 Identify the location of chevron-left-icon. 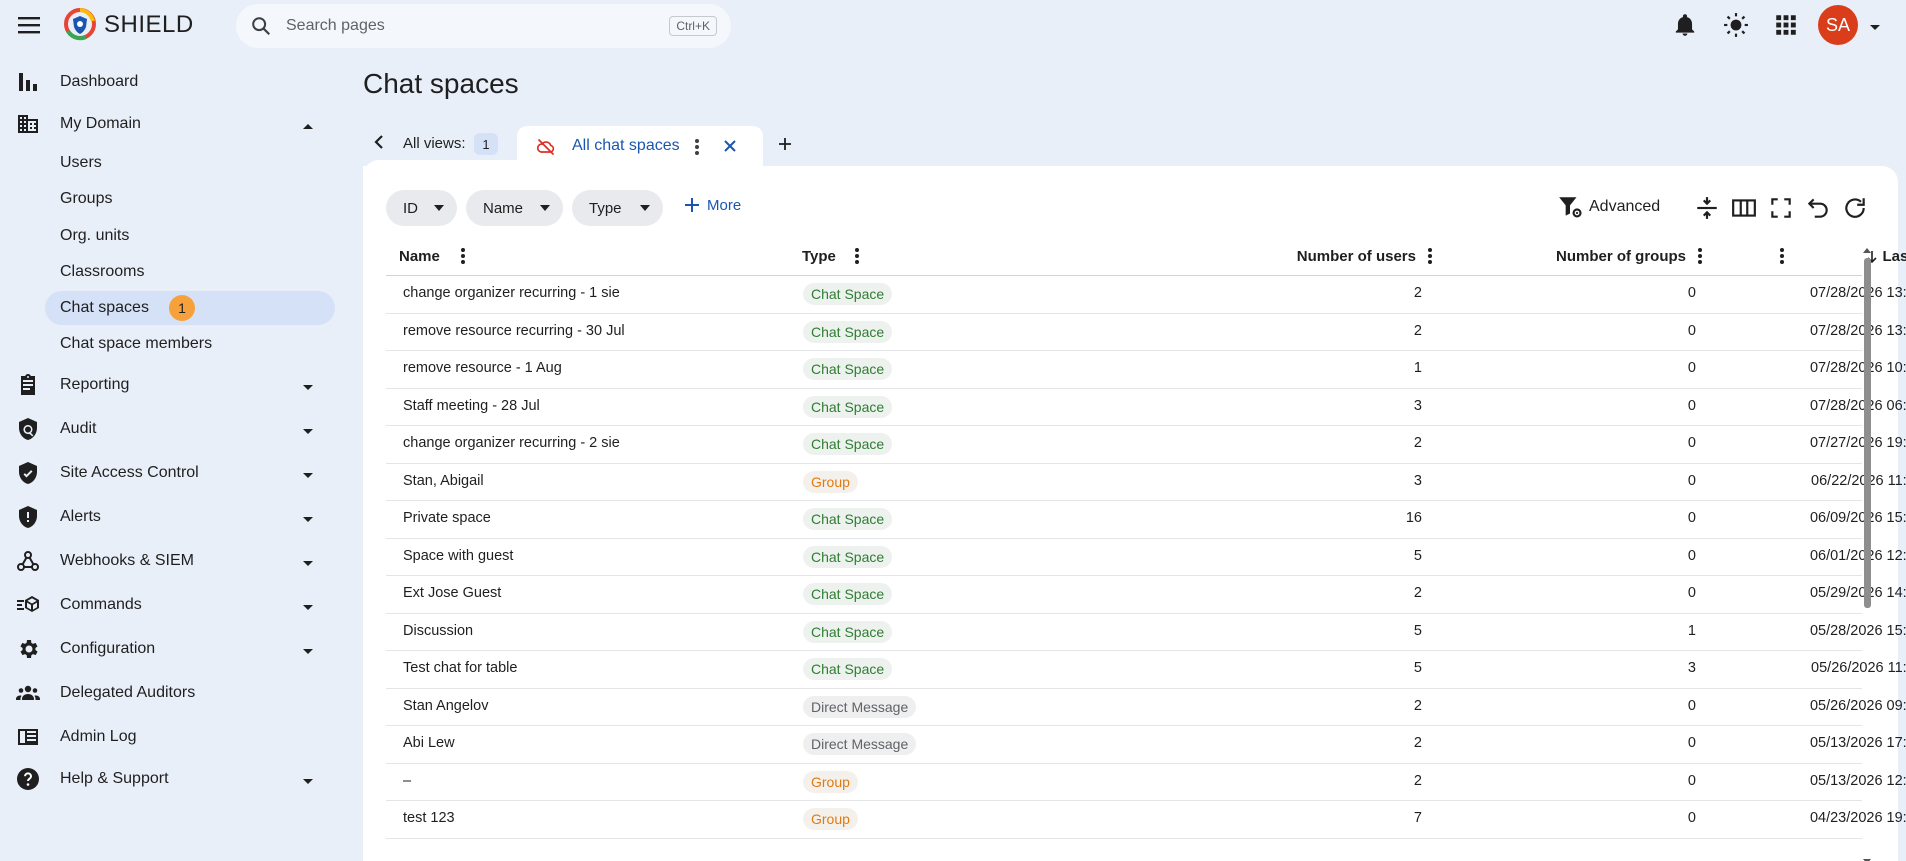
(378, 142).